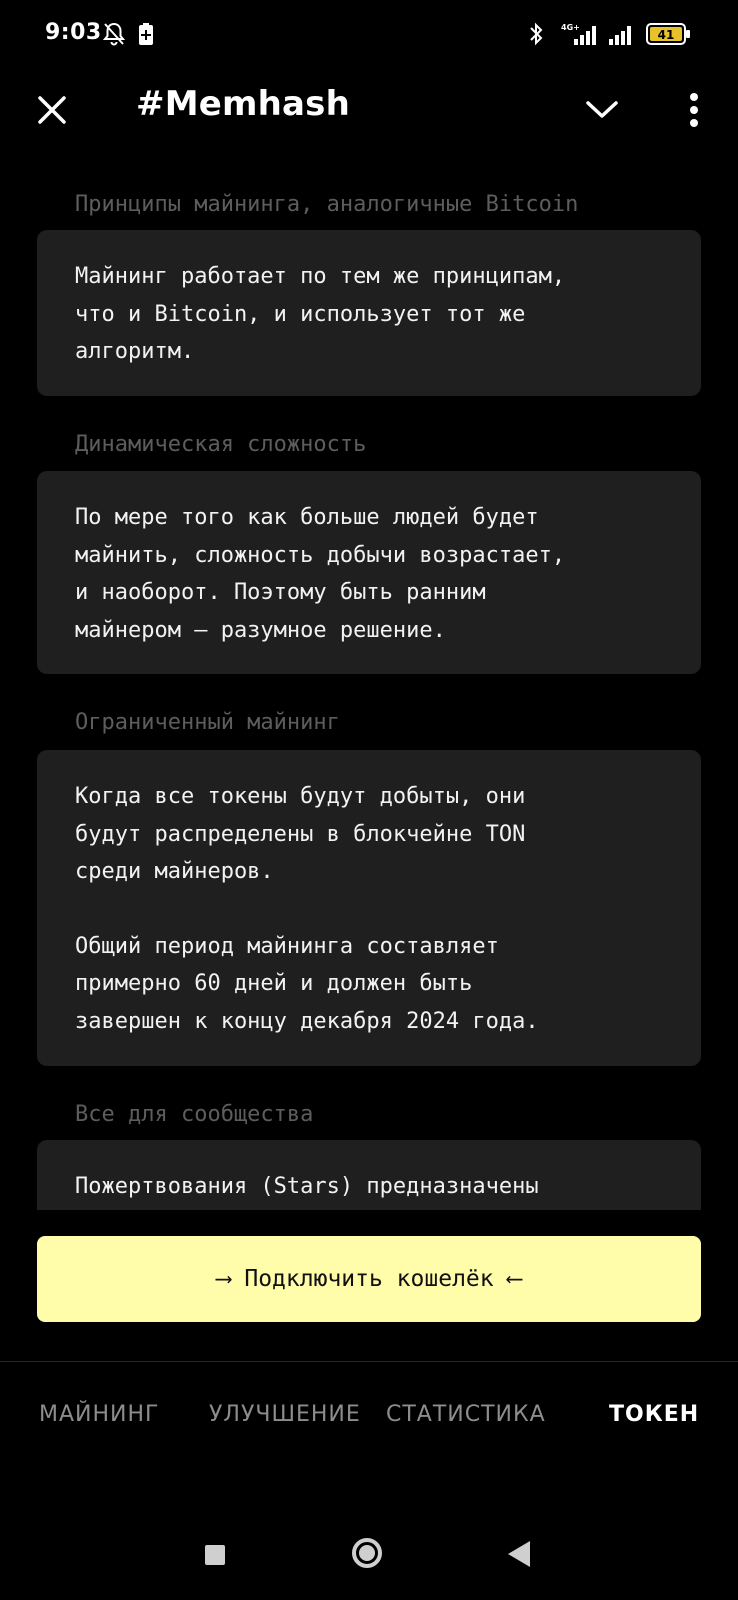 This screenshot has width=738, height=1600. I want to click on more-vertical-icon, so click(694, 110).